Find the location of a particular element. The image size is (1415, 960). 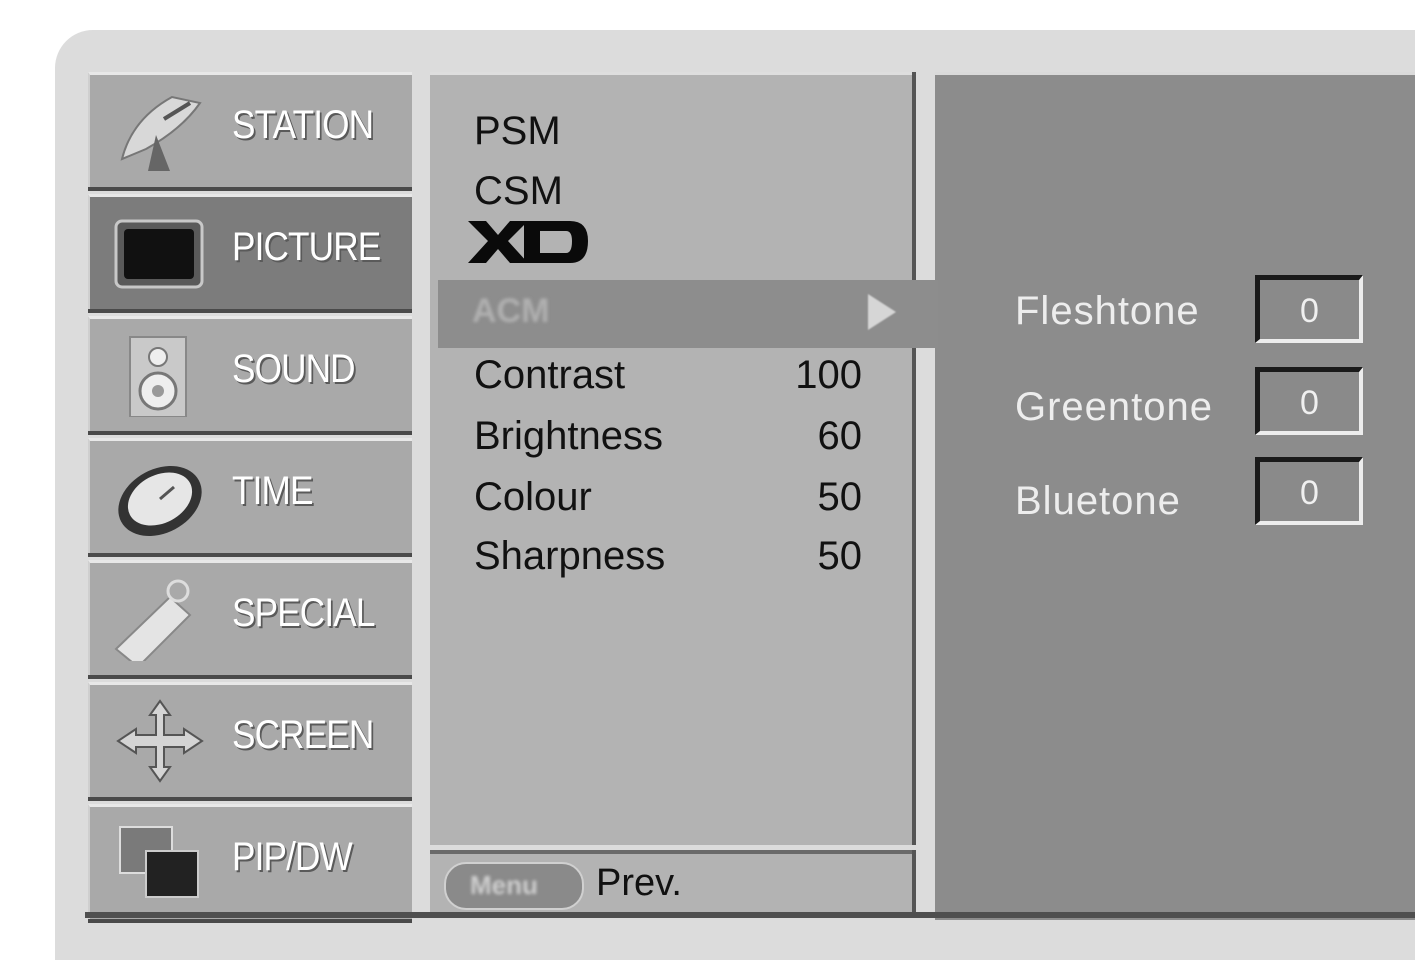

category-label: SOUND is located at coordinates (294, 369).